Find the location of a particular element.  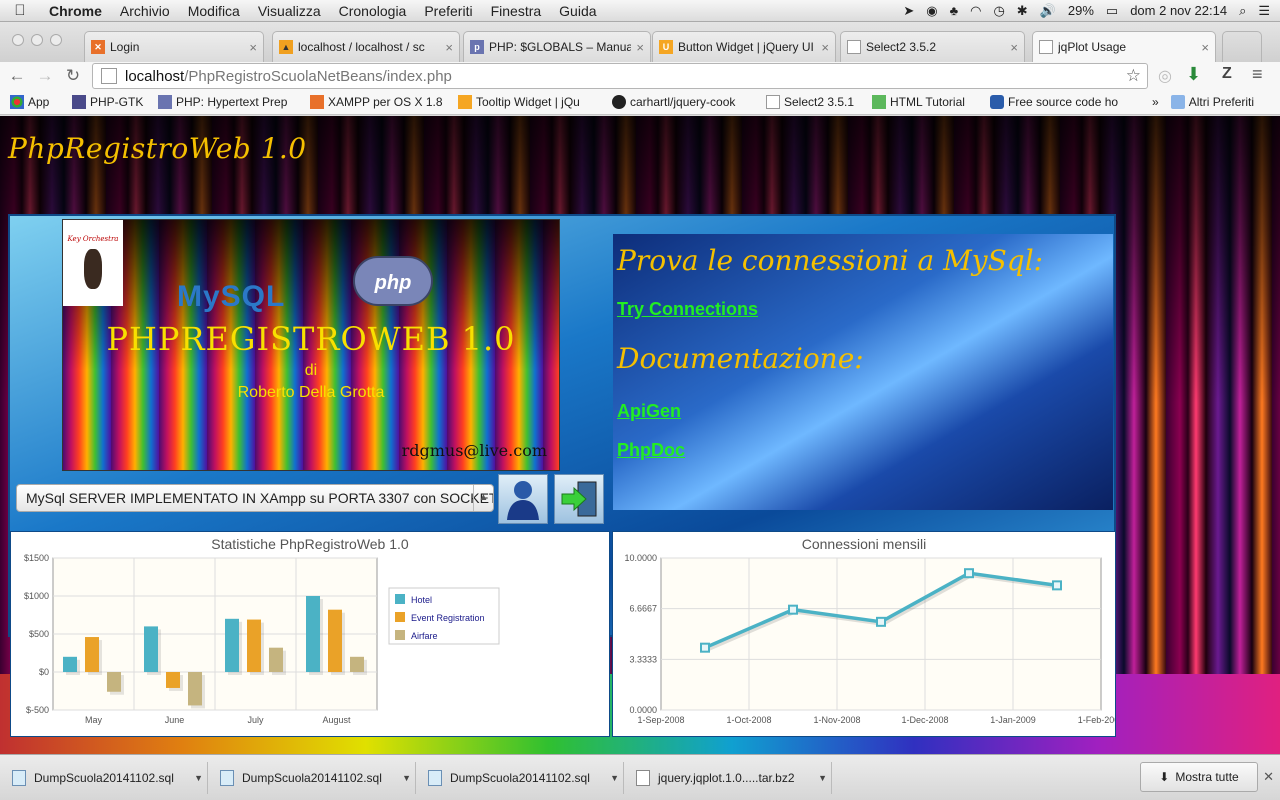

battery-percent: 29% is located at coordinates (1081, 10).